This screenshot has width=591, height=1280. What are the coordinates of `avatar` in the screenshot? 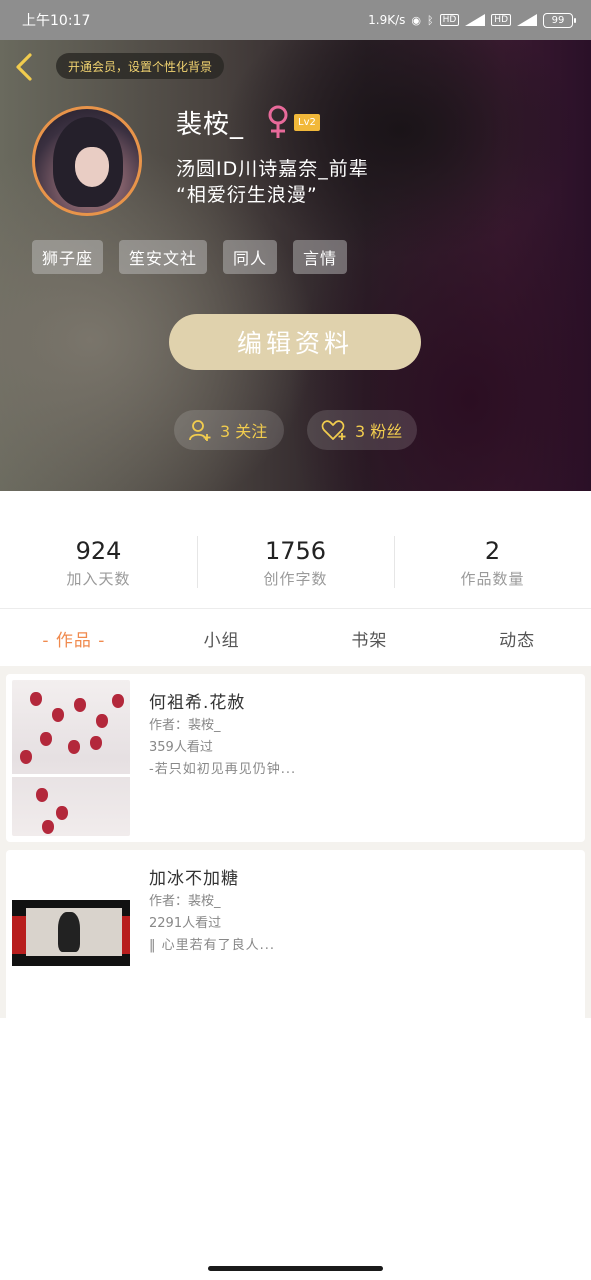 It's located at (87, 161).